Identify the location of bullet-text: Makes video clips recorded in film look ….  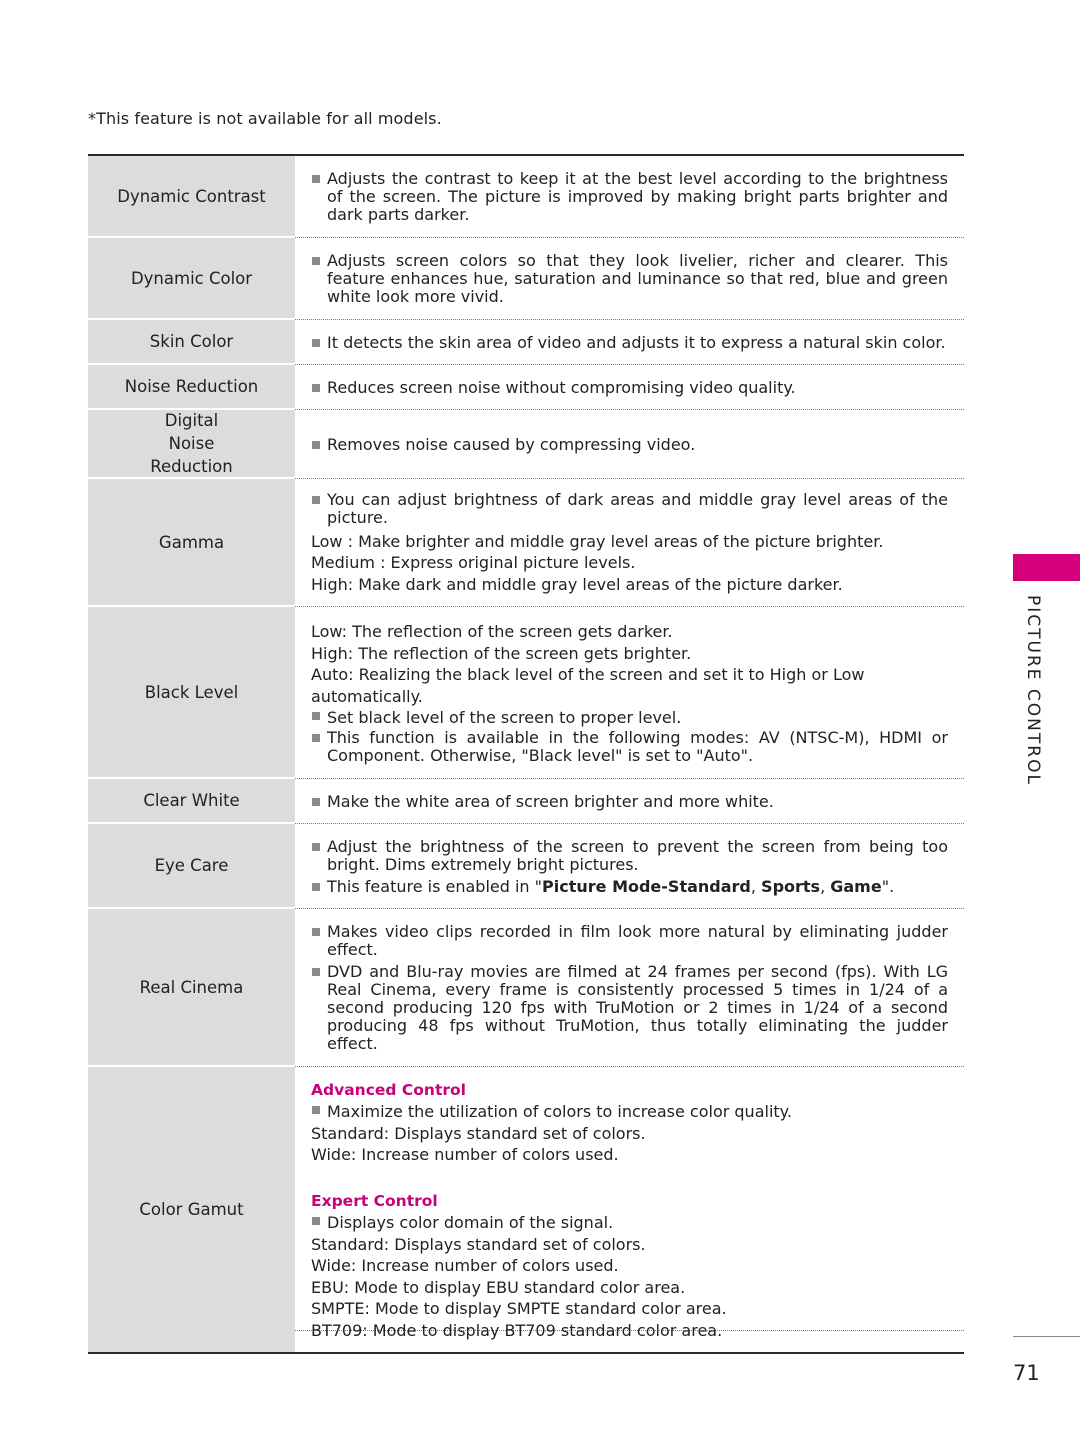
(629, 941).